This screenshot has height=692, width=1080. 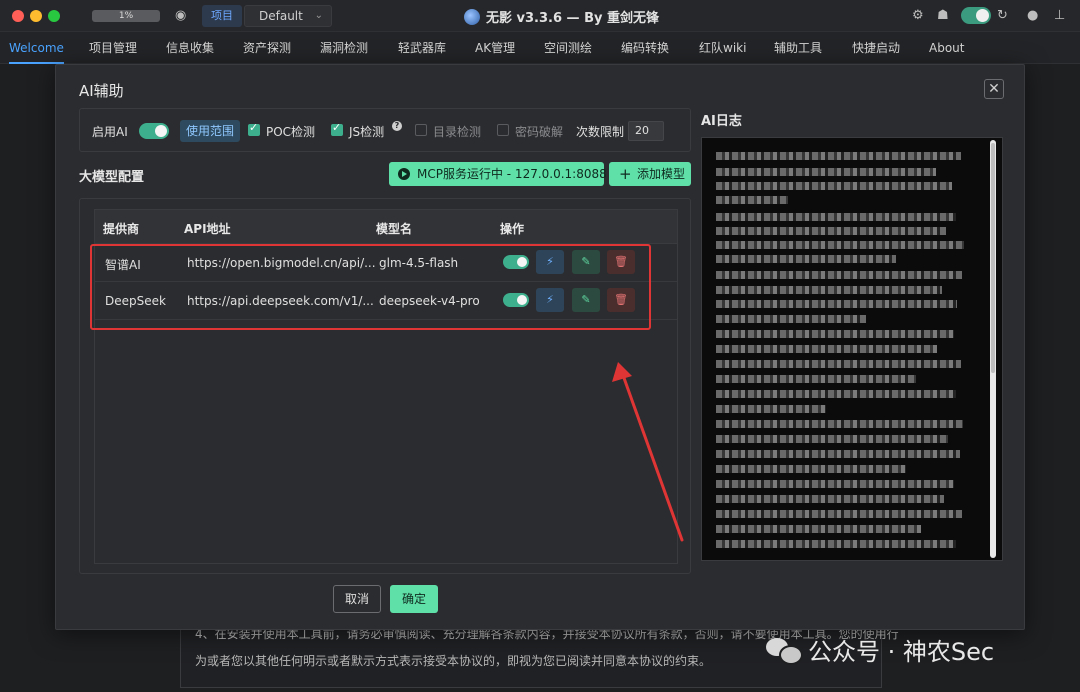 What do you see at coordinates (254, 128) in the screenshot?
I see `poc-checkbox` at bounding box center [254, 128].